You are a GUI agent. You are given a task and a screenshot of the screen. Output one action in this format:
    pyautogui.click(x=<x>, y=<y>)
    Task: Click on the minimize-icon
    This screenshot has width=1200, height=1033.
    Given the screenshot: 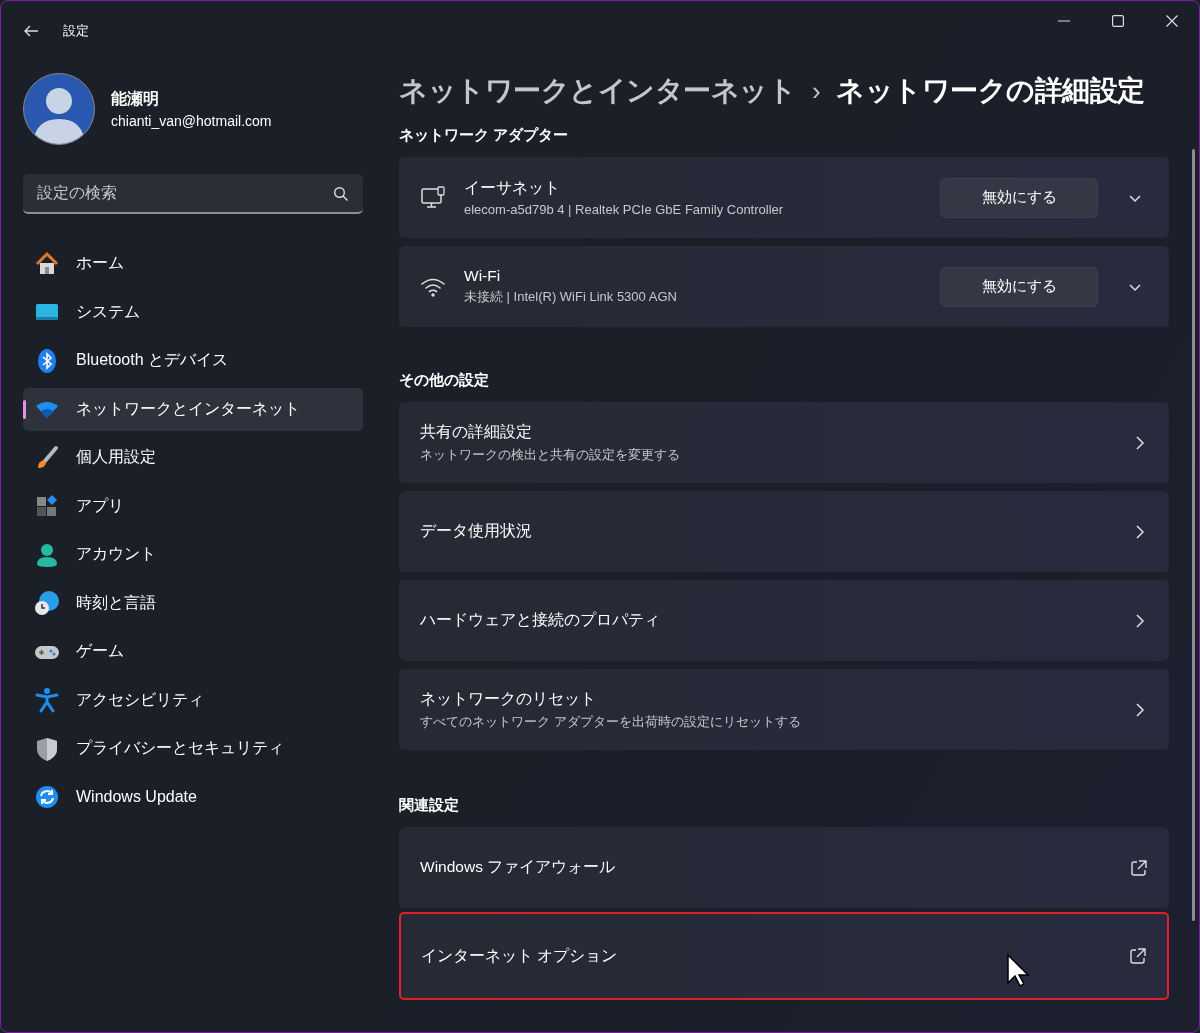 What is the action you would take?
    pyautogui.click(x=1064, y=21)
    